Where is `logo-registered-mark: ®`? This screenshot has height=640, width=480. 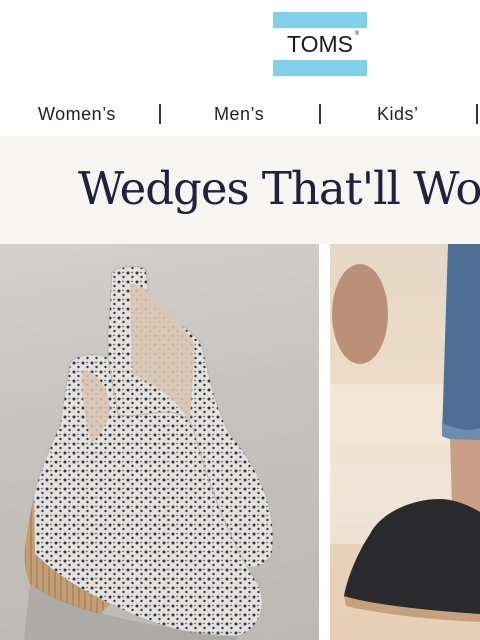 logo-registered-mark: ® is located at coordinates (356, 34).